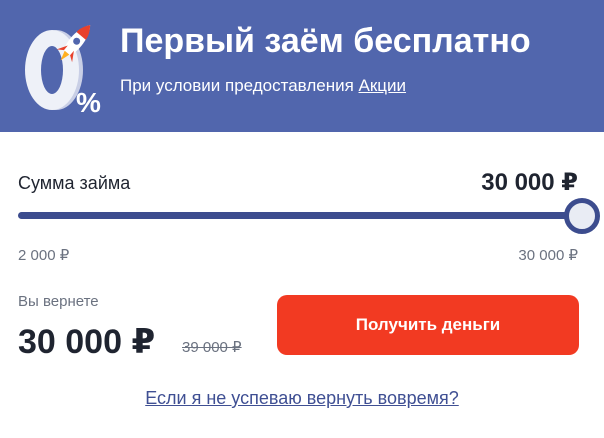 The image size is (604, 438). What do you see at coordinates (548, 255) in the screenshot?
I see `slider-max-label: 30 000 ₽` at bounding box center [548, 255].